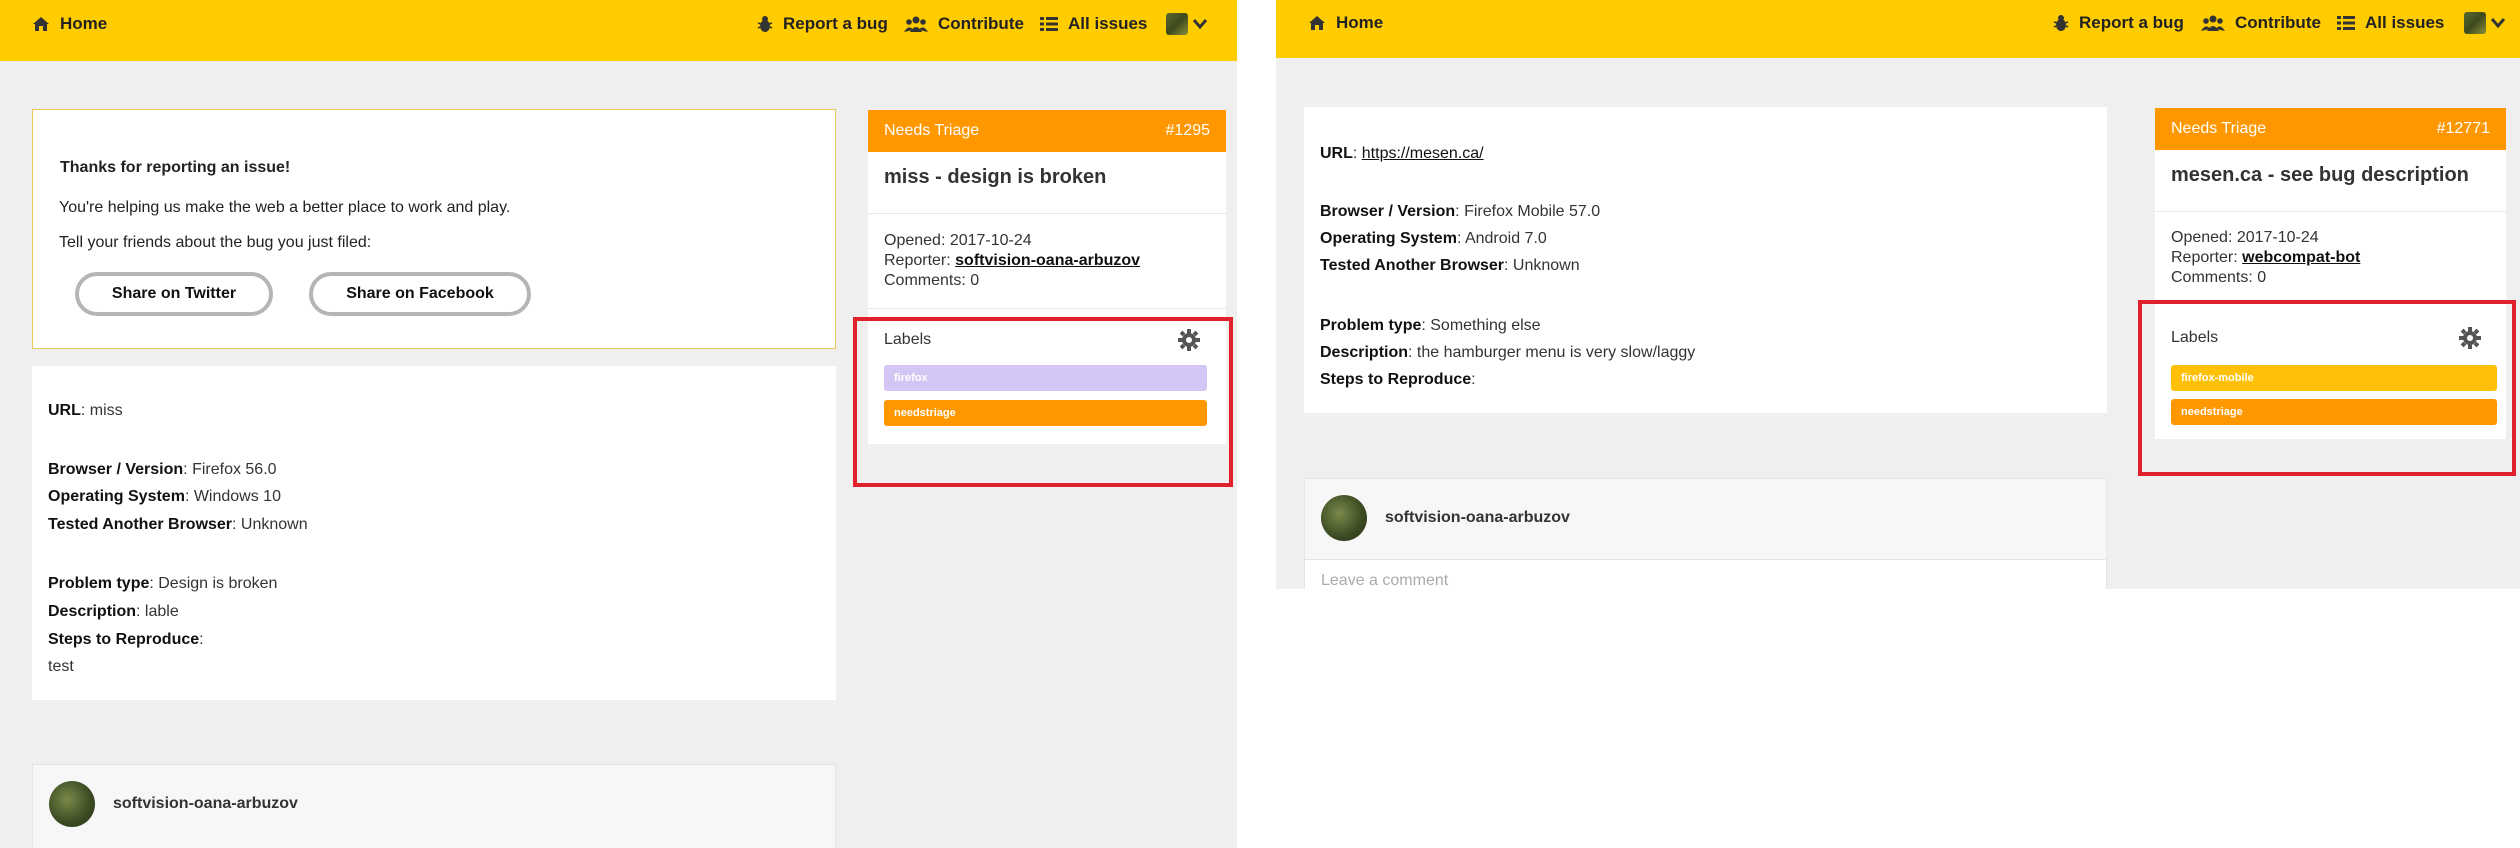 The height and width of the screenshot is (848, 2520). What do you see at coordinates (174, 294) in the screenshot?
I see `share-twitter-button: Share on Twitter` at bounding box center [174, 294].